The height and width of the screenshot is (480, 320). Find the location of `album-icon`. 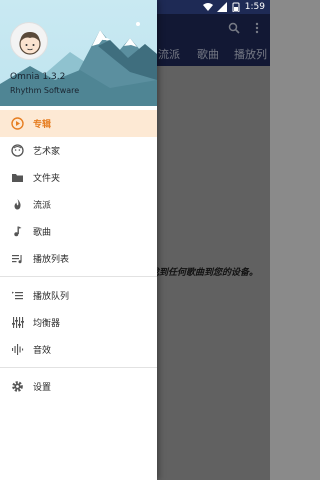

album-icon is located at coordinates (17, 123).